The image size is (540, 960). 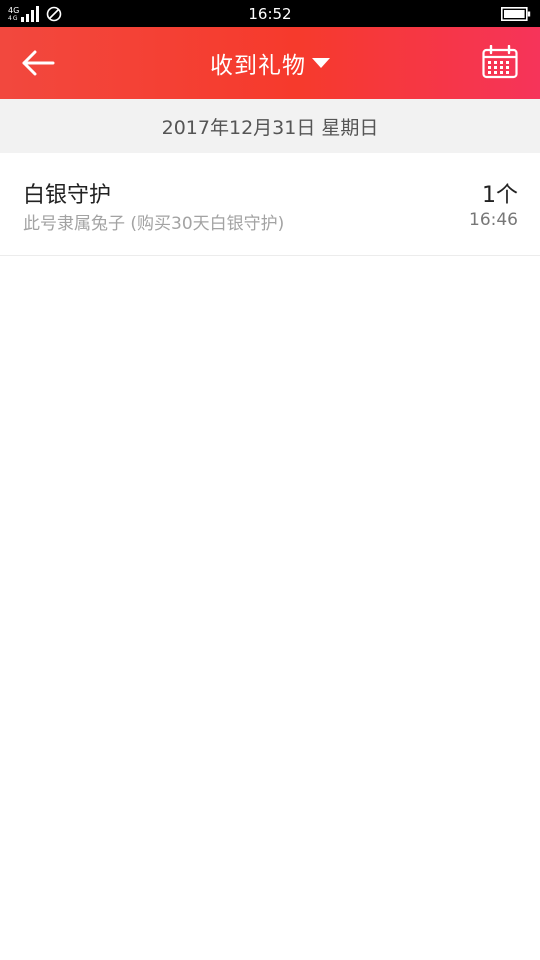 I want to click on triangle-down-icon, so click(x=321, y=63).